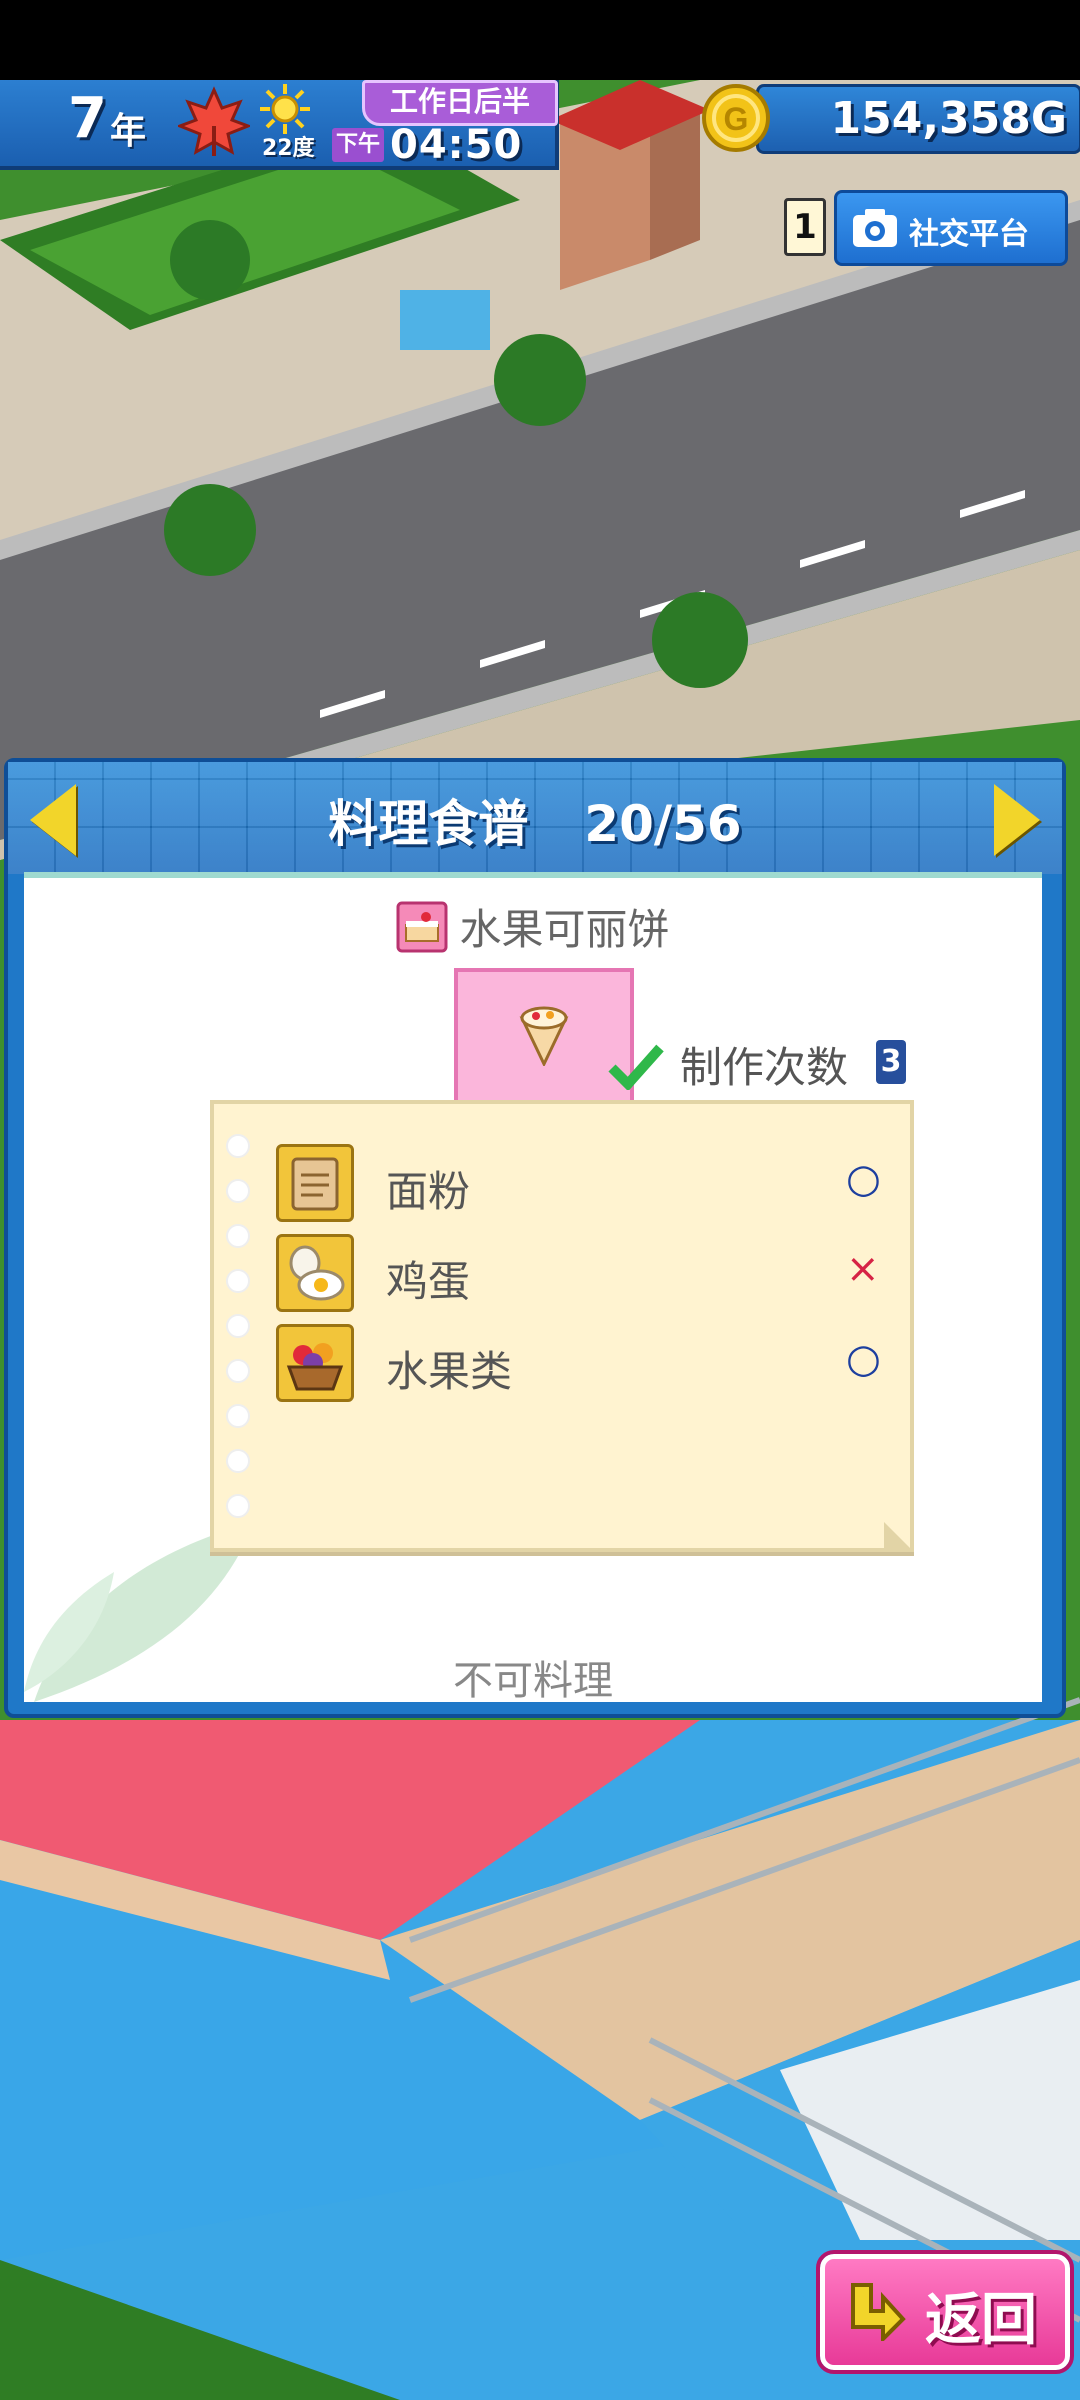 The image size is (1080, 2400). What do you see at coordinates (878, 2312) in the screenshot?
I see `back-arrow-icon` at bounding box center [878, 2312].